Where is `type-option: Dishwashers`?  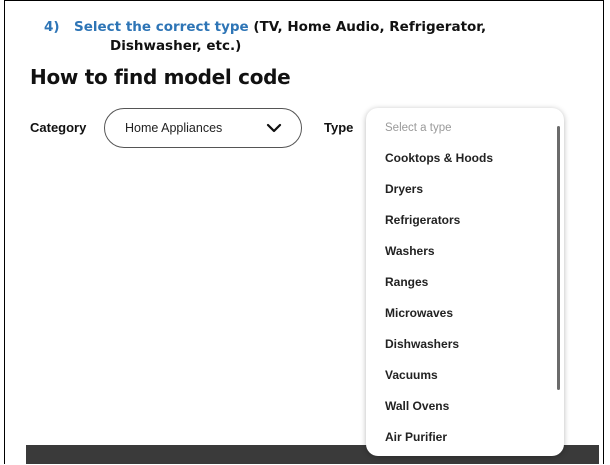 type-option: Dishwashers is located at coordinates (439, 349).